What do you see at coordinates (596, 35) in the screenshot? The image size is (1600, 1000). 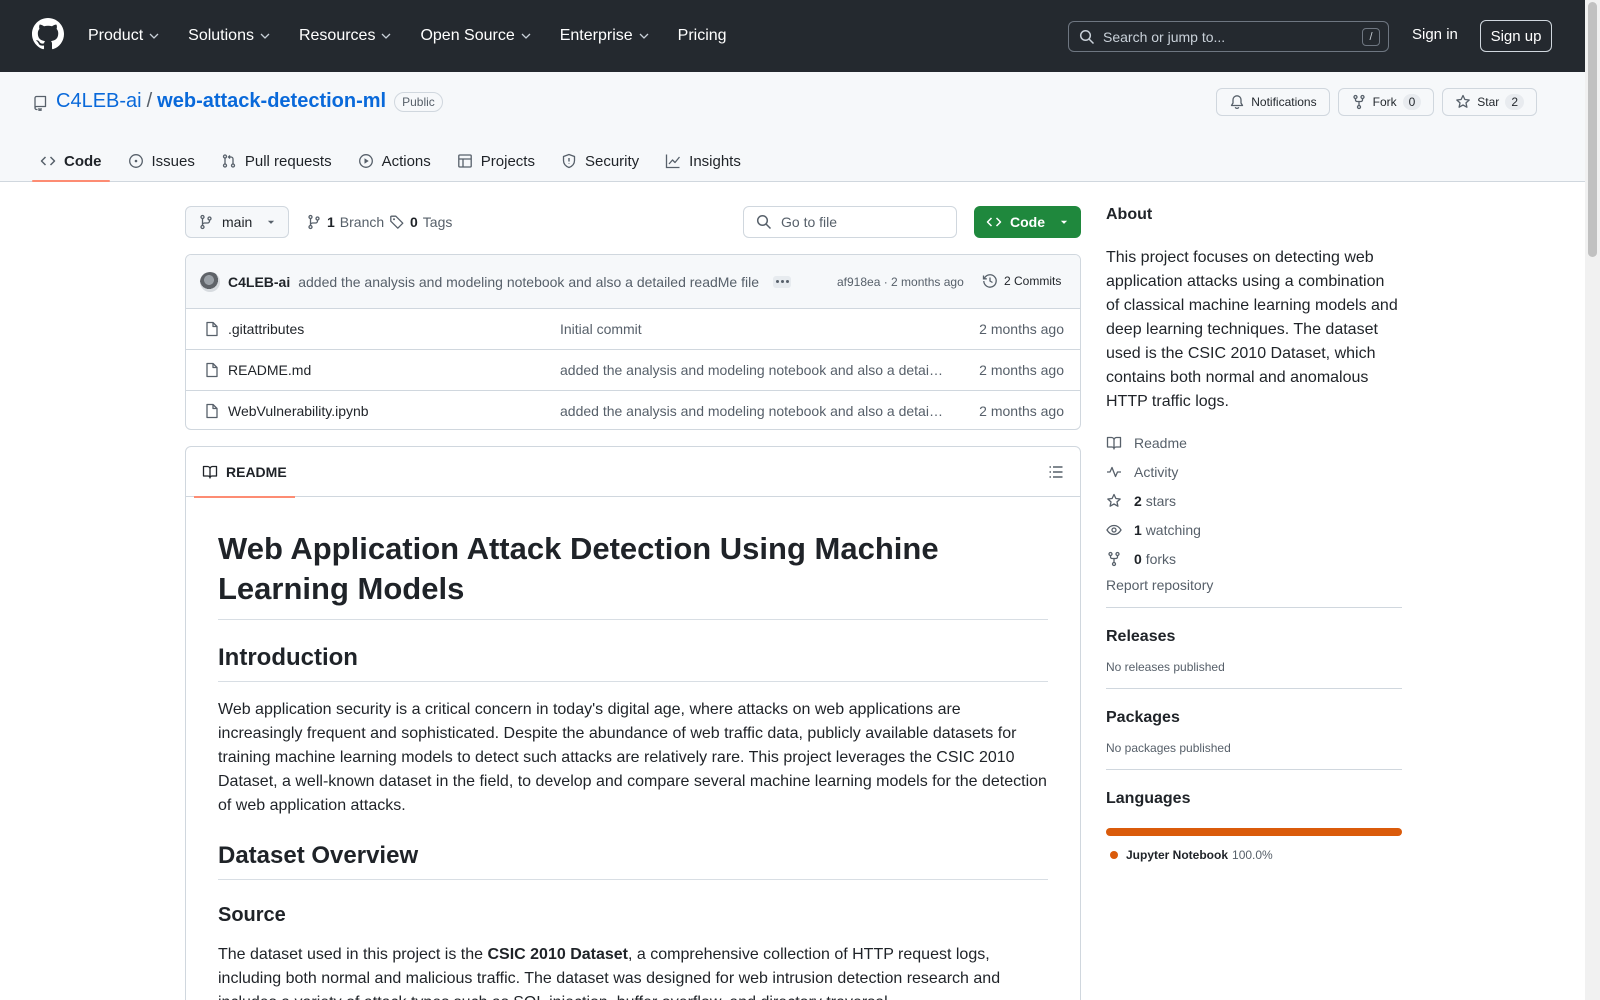 I see `nav-label: Enterprise` at bounding box center [596, 35].